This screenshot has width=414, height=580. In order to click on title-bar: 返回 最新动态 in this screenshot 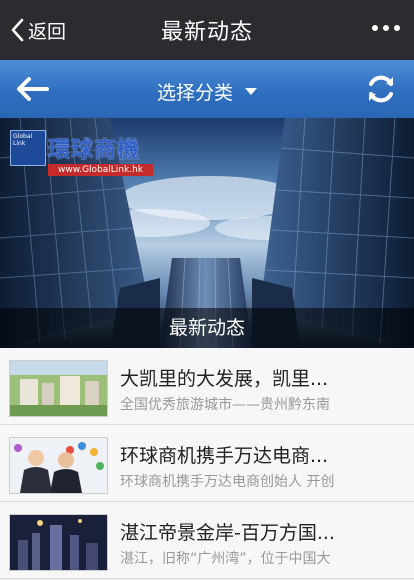, I will do `click(207, 30)`.